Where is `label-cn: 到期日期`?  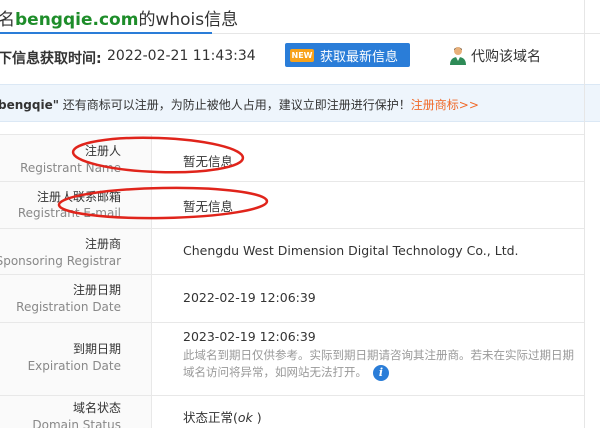
label-cn: 到期日期 is located at coordinates (96, 349).